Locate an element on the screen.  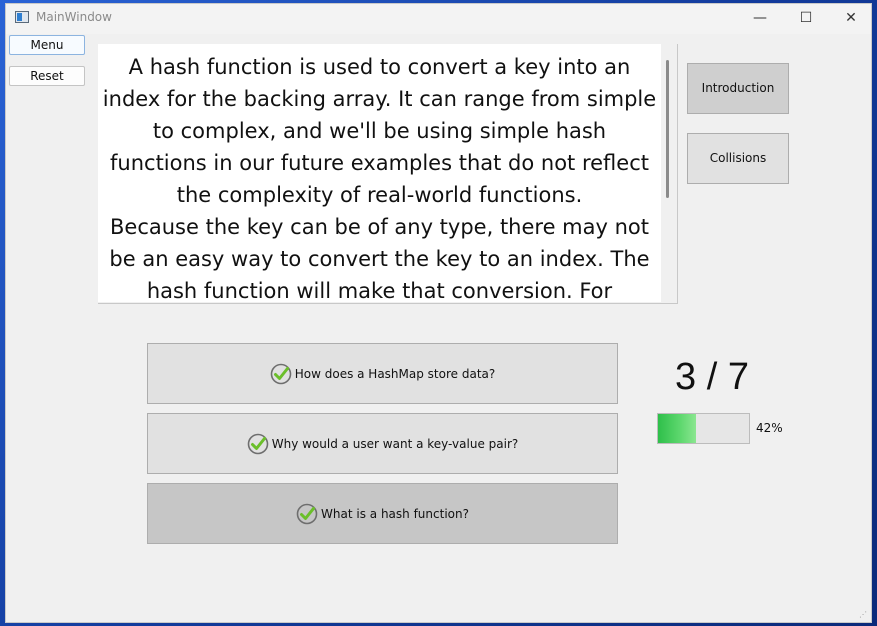
collisions-button: Collisions is located at coordinates (738, 158).